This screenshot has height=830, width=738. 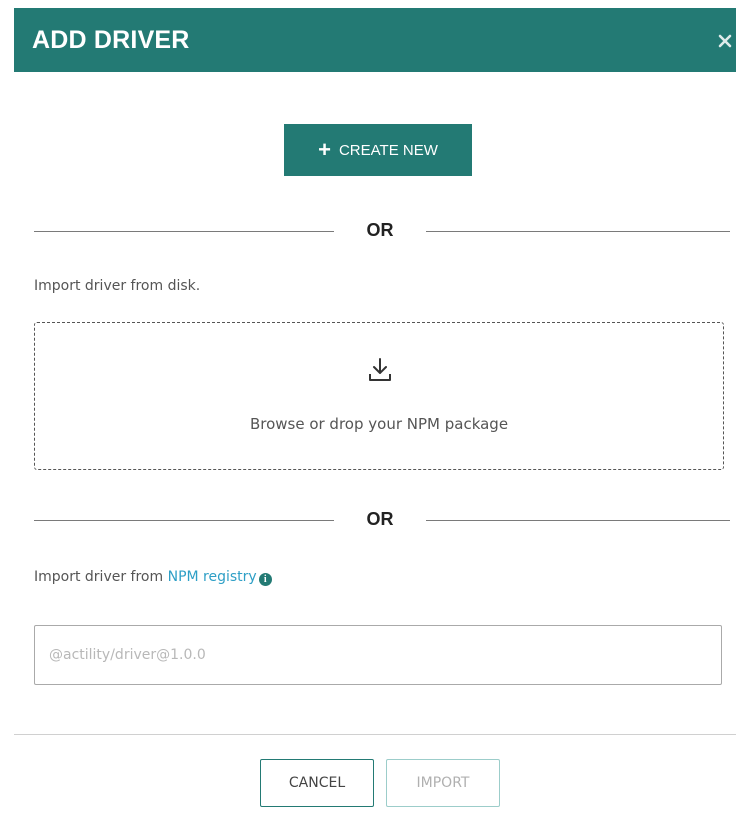 I want to click on dialog-title: ADD DRIVER, so click(x=111, y=40).